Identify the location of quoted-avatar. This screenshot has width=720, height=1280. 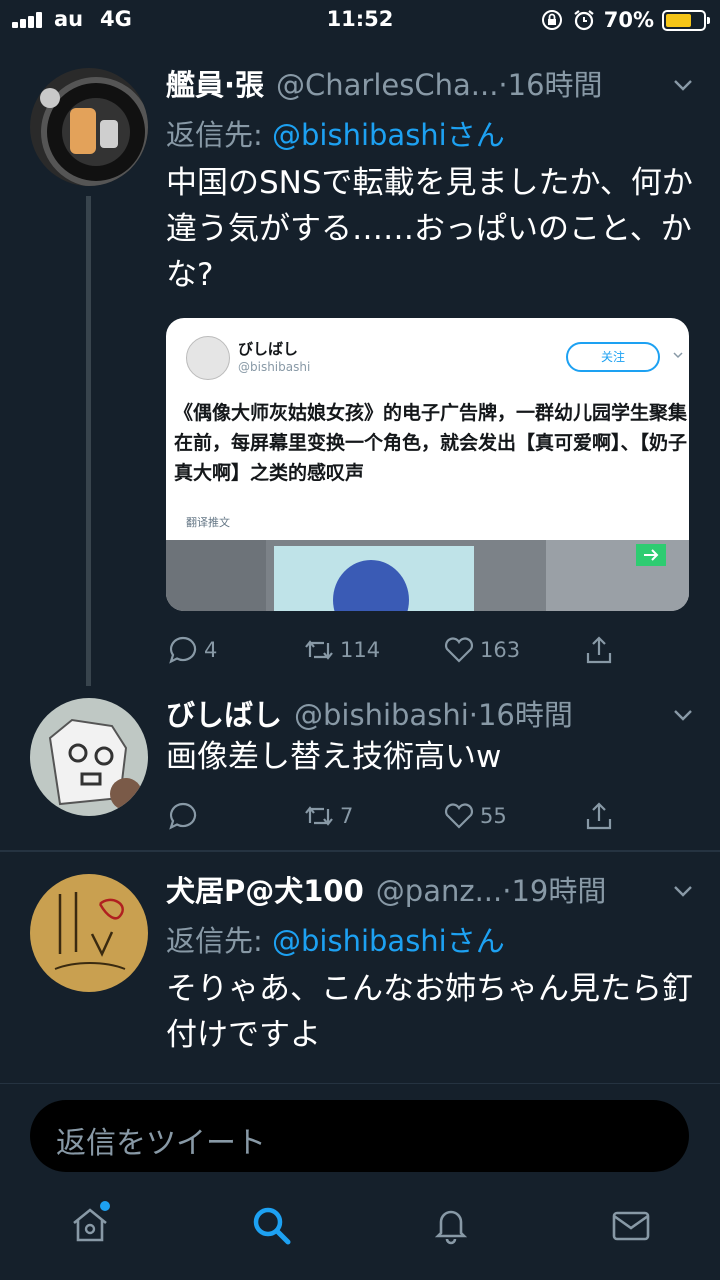
(208, 358).